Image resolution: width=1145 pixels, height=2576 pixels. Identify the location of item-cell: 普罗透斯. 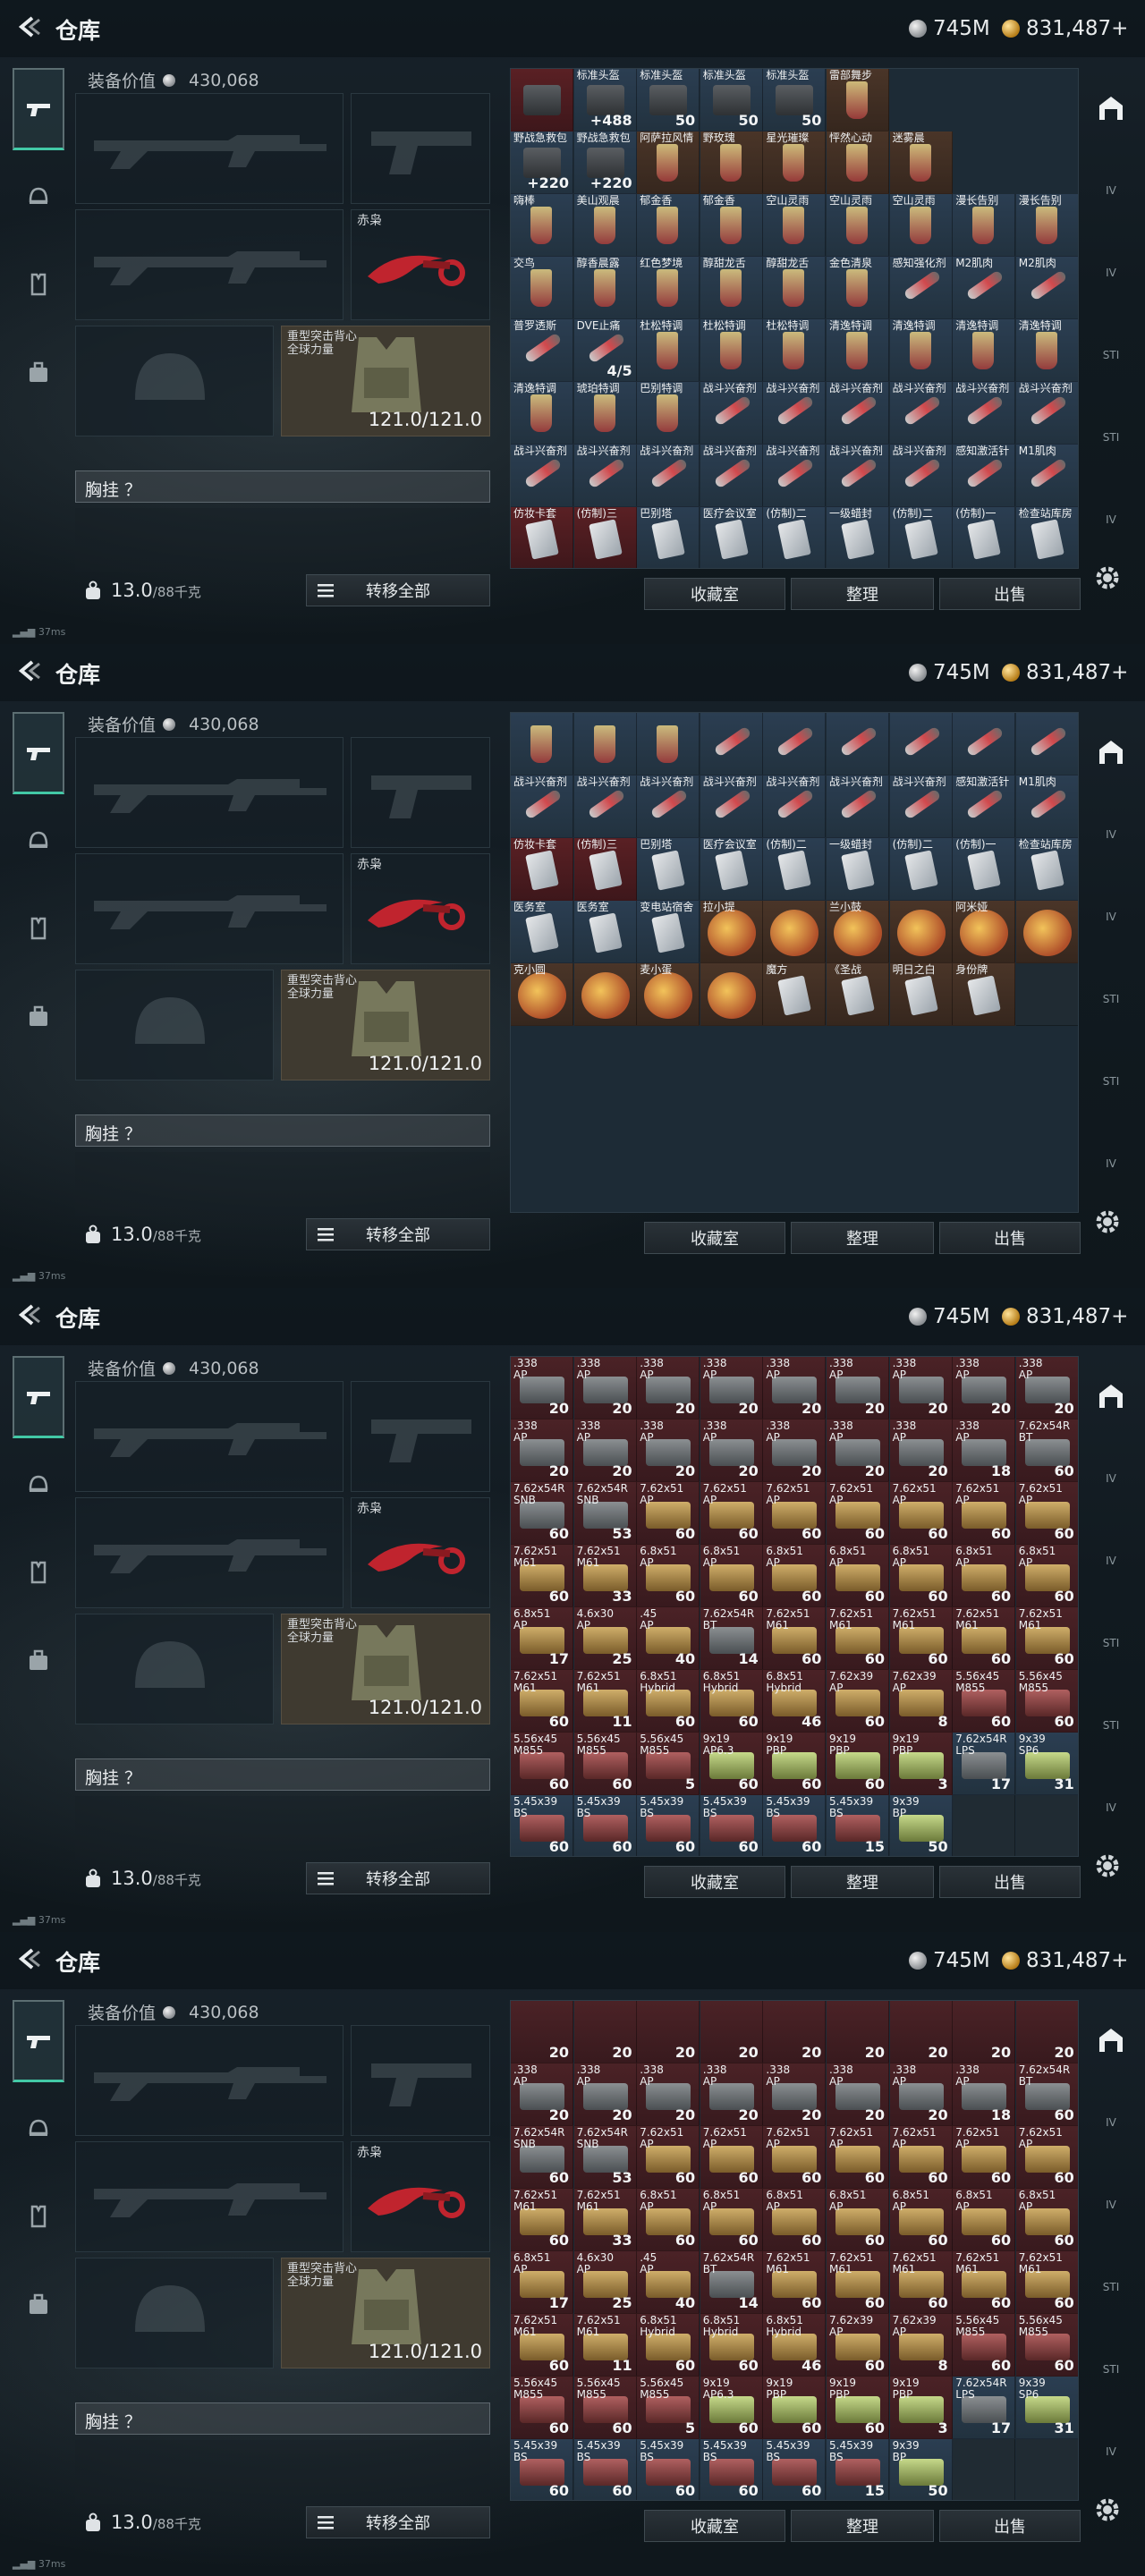
(542, 350).